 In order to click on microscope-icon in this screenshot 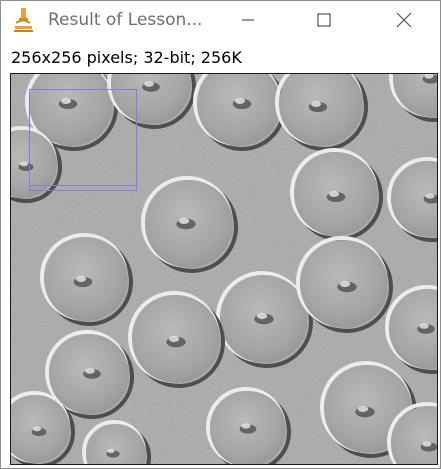, I will do `click(23, 20)`.